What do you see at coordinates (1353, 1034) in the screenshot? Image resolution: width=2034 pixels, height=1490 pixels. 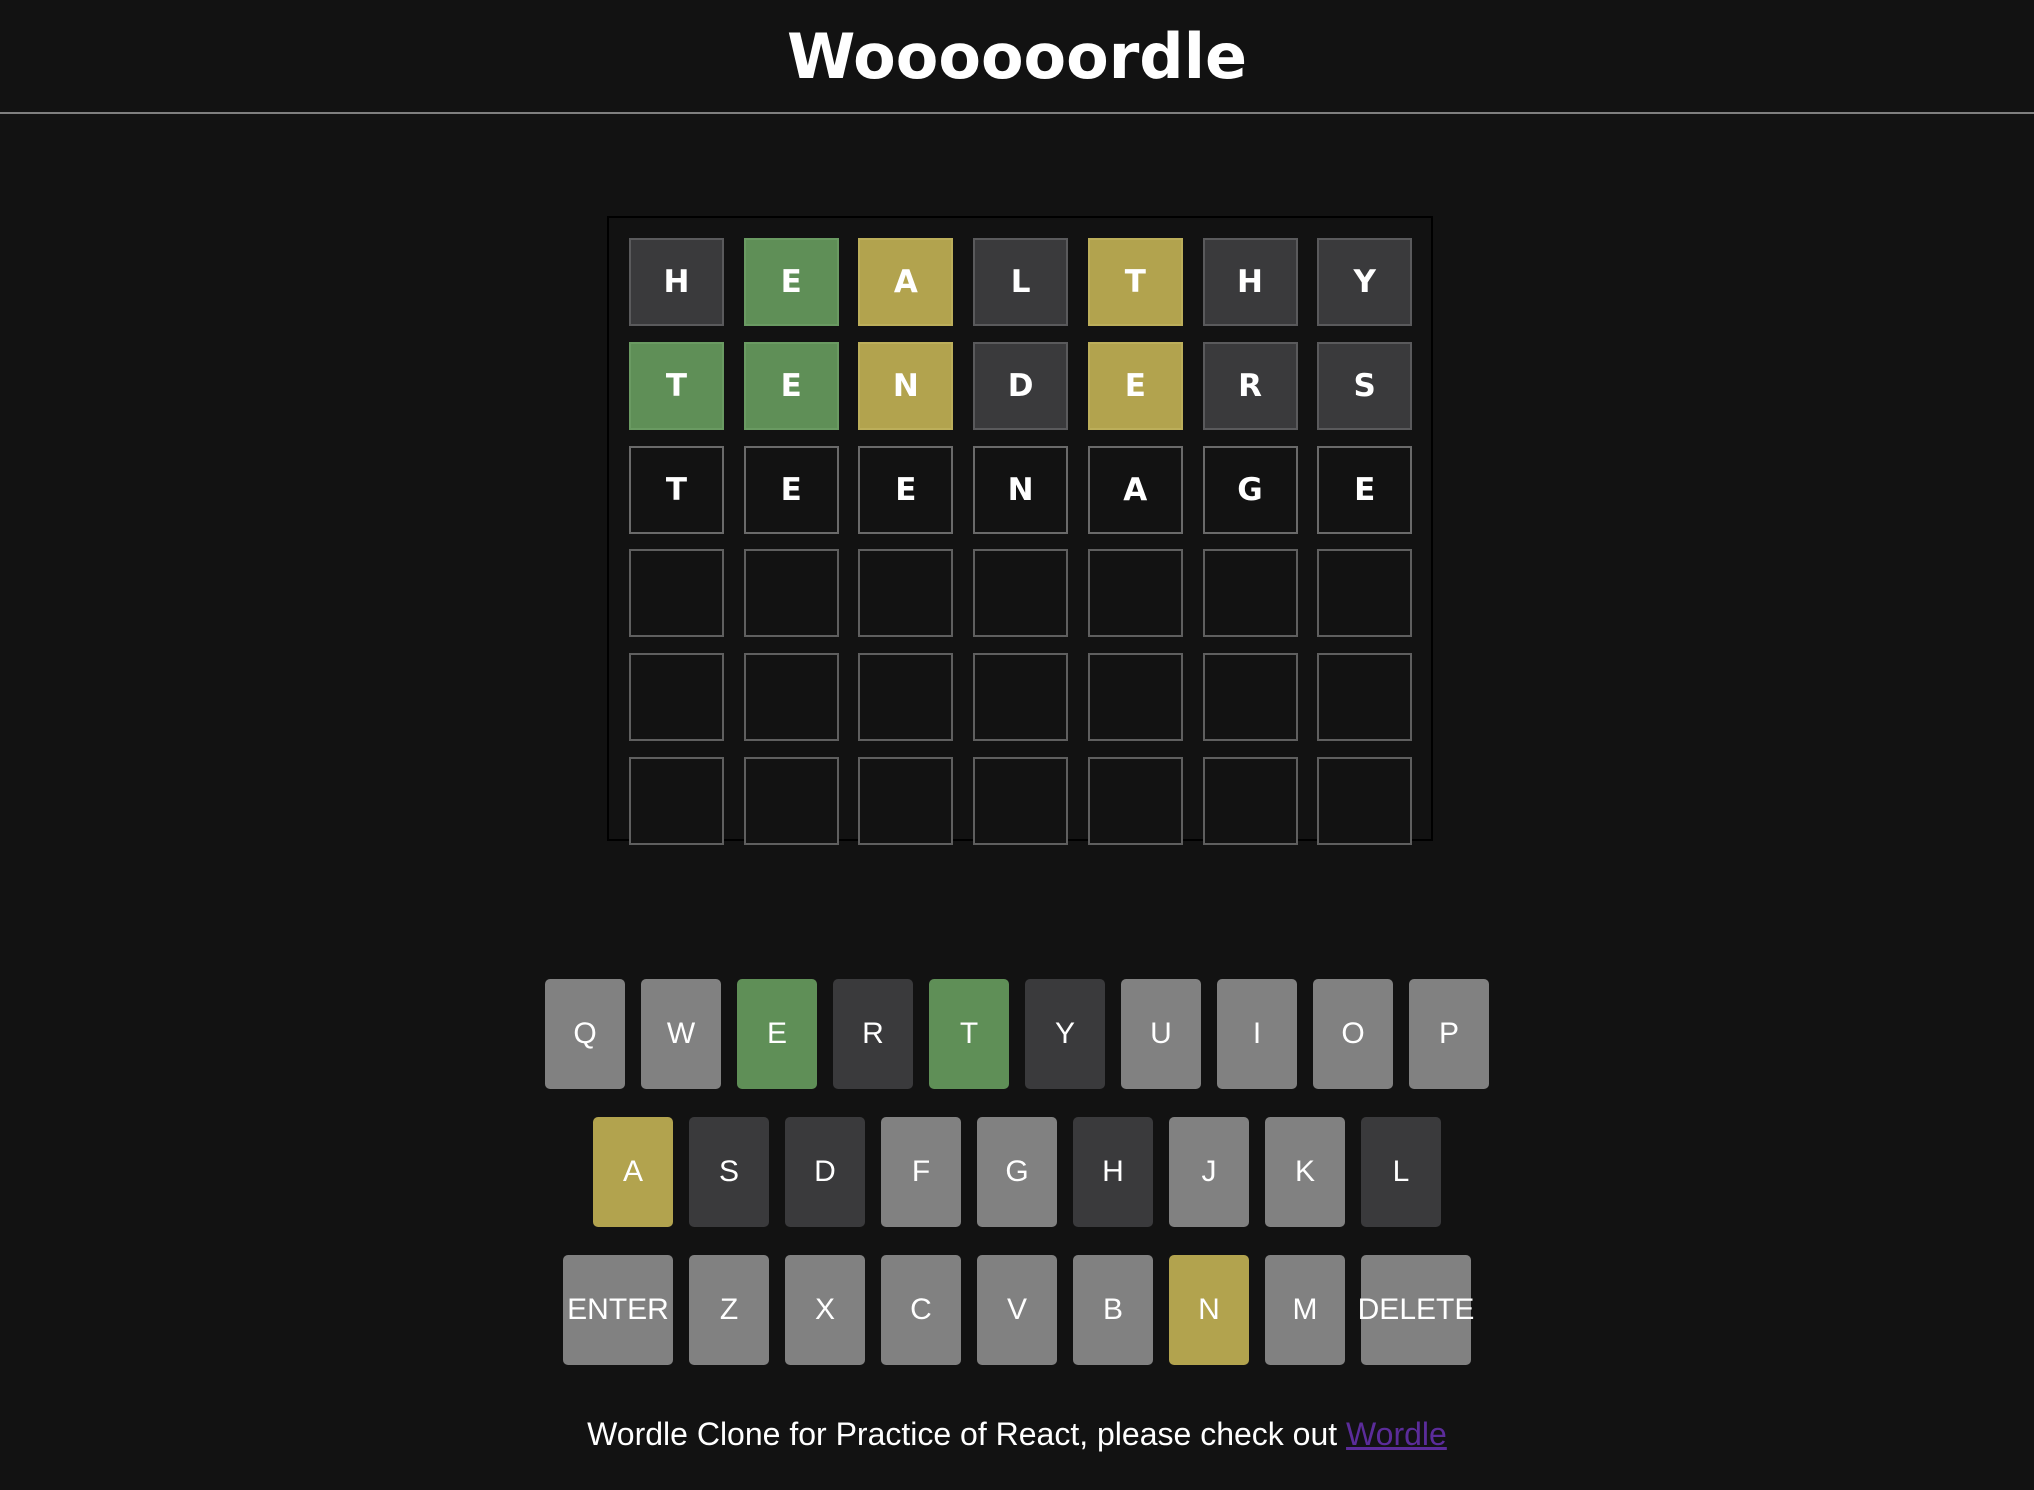 I see `key-o: O` at bounding box center [1353, 1034].